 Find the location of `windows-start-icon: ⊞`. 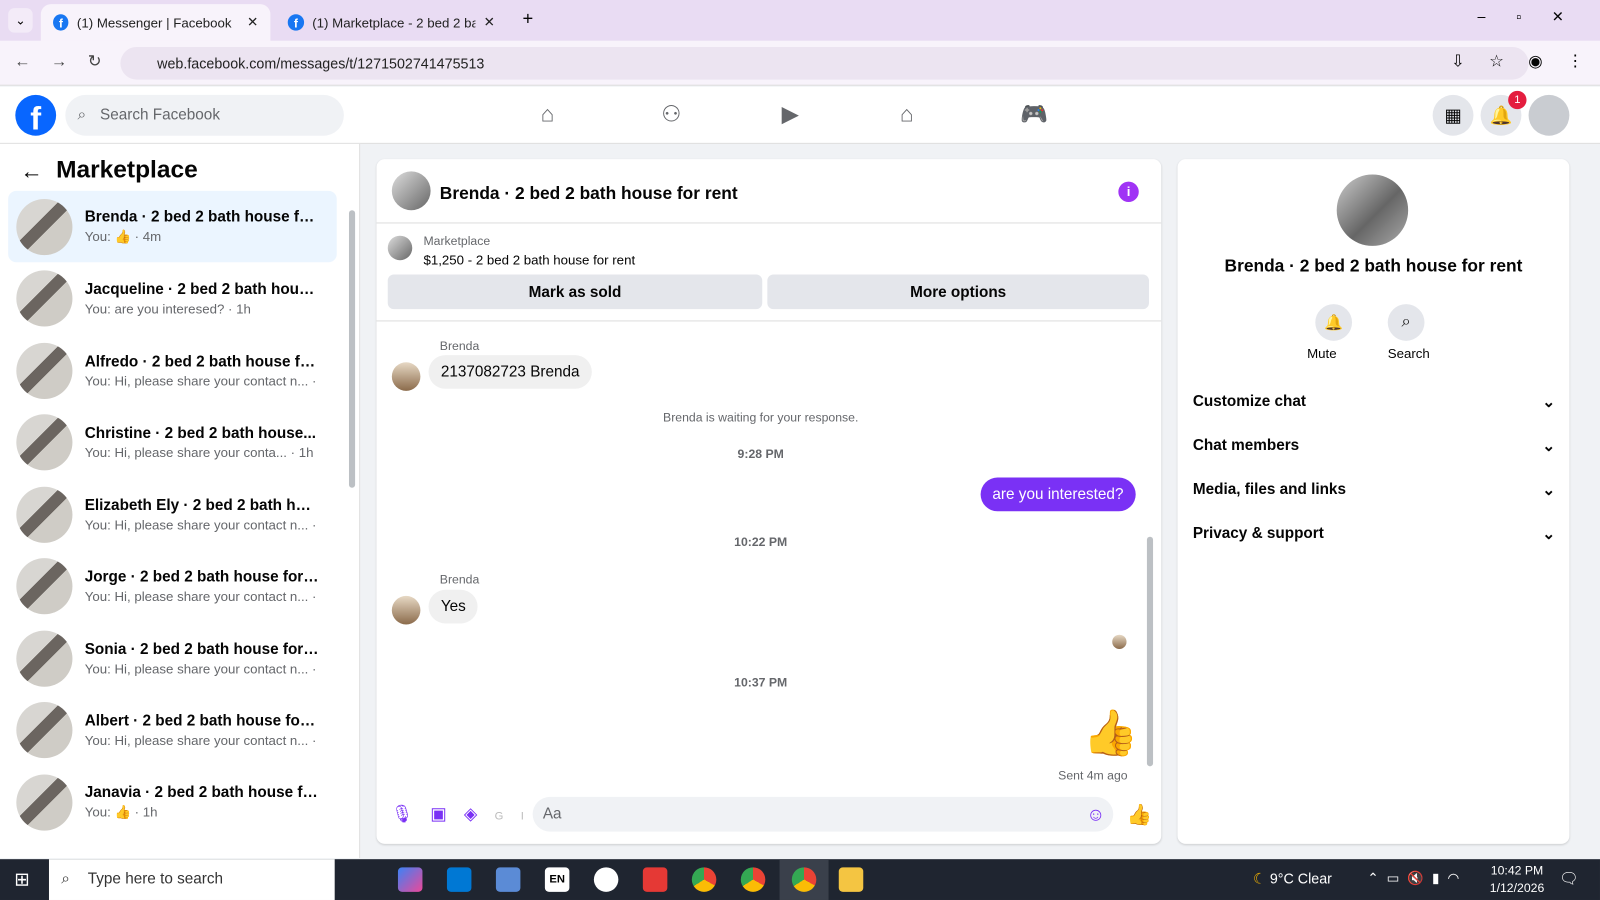

windows-start-icon: ⊞ is located at coordinates (21, 879).